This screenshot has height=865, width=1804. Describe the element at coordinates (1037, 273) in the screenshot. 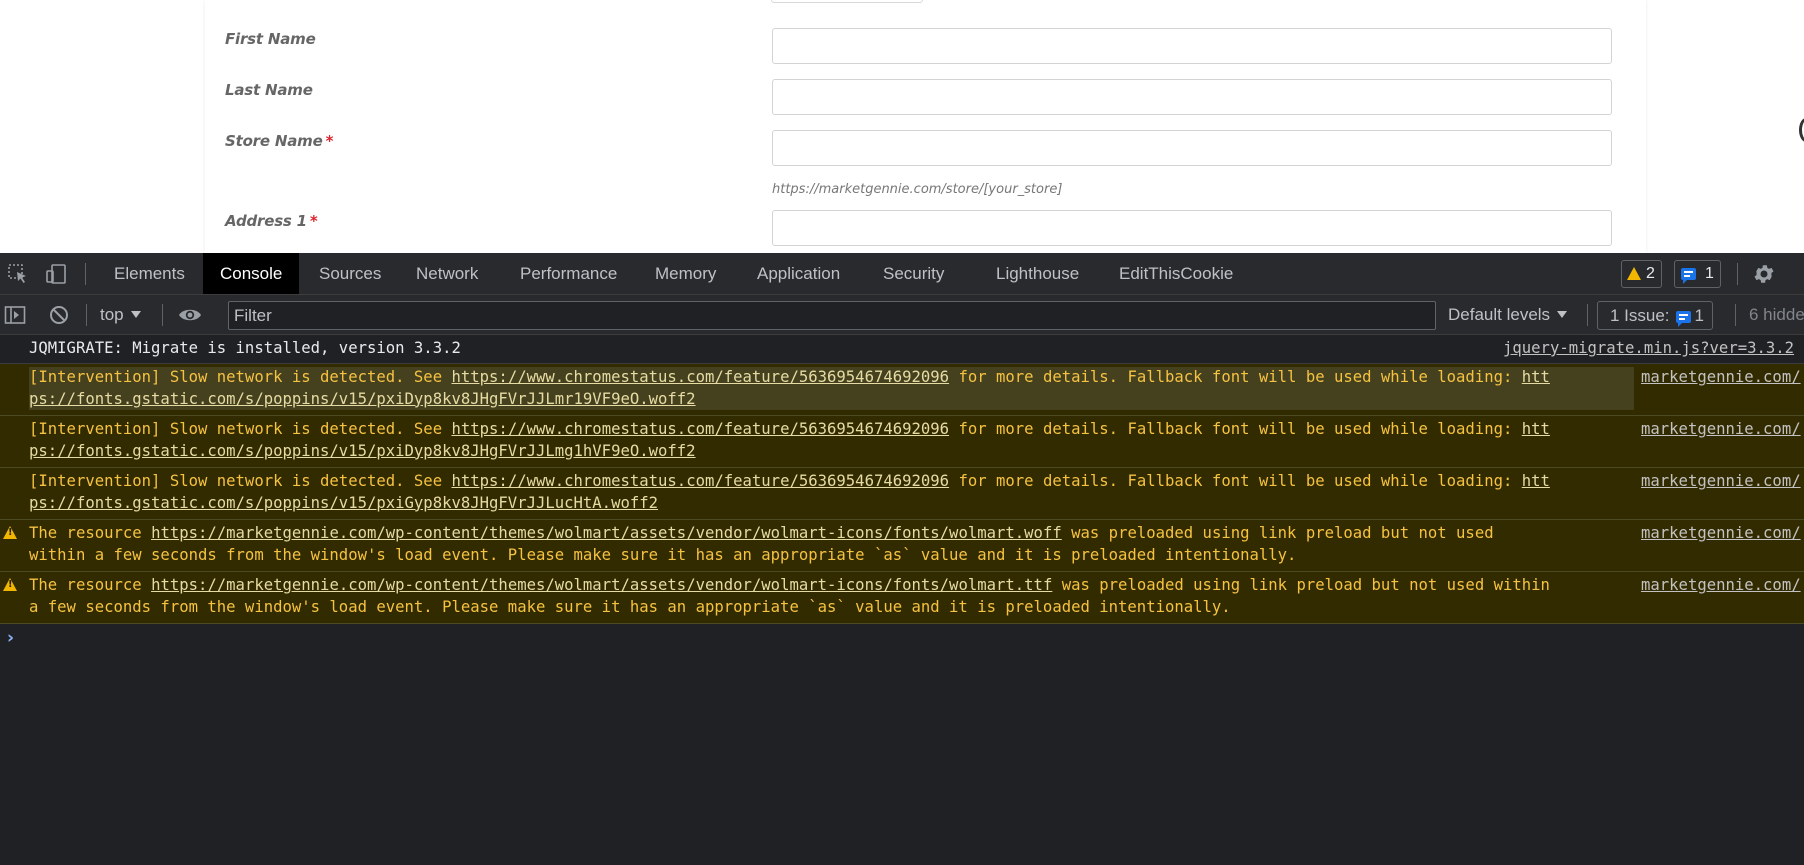

I see `tab-lighthouse: Lighthouse` at that location.